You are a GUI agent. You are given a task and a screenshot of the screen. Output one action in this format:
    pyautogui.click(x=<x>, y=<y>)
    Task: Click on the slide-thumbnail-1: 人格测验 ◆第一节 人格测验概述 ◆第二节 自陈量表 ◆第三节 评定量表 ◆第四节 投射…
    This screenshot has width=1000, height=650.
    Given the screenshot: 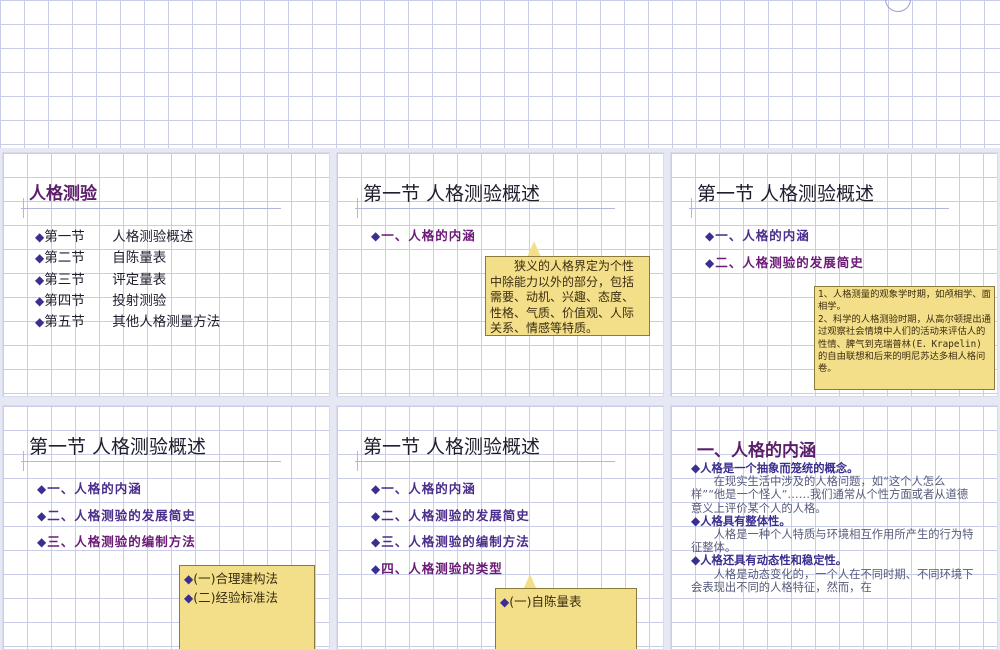 What is the action you would take?
    pyautogui.click(x=166, y=274)
    